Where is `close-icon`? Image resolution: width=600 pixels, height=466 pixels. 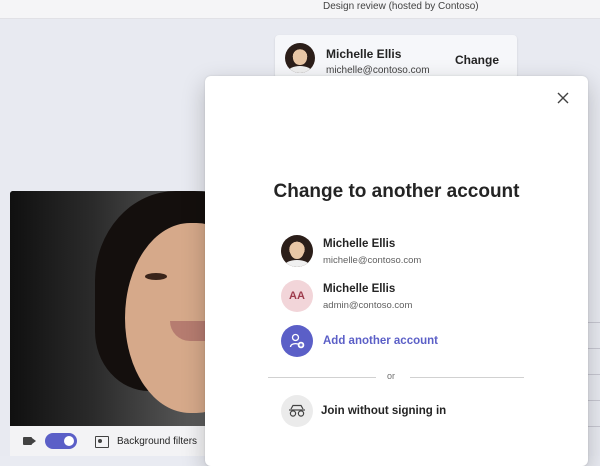 close-icon is located at coordinates (563, 98).